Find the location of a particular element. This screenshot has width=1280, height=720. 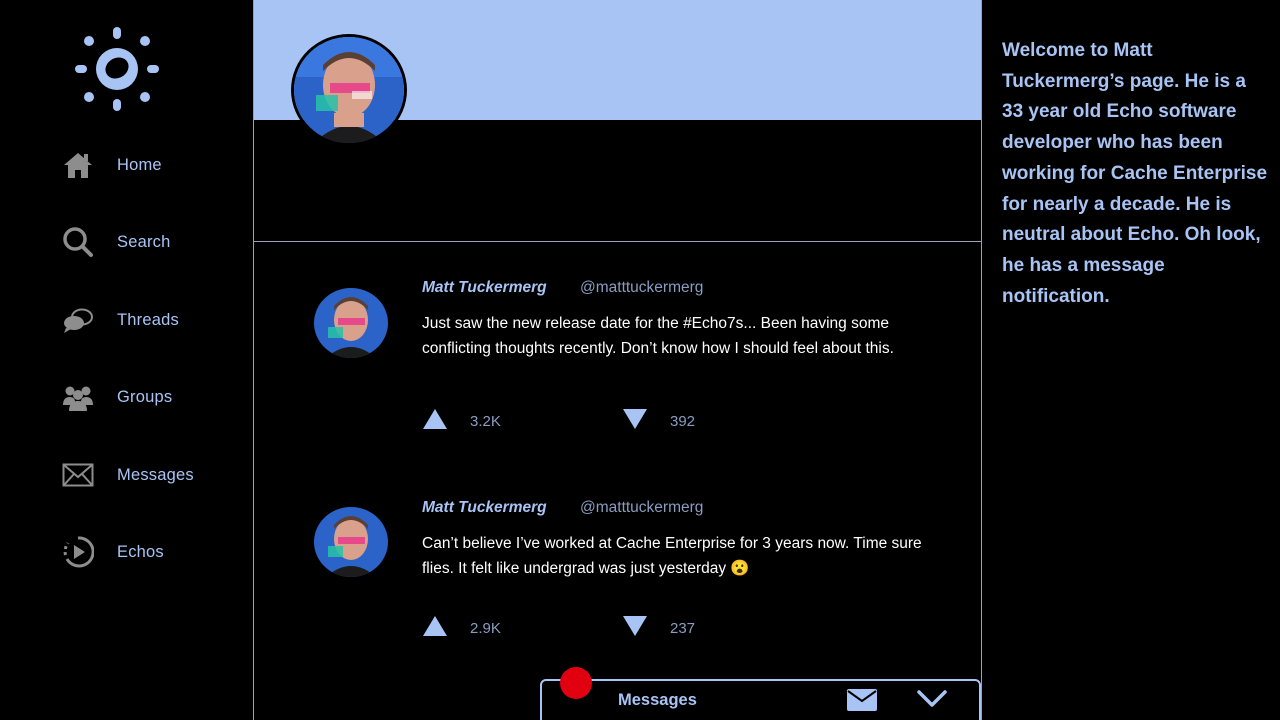

sidebar-item-messages: Messages is located at coordinates (128, 475).